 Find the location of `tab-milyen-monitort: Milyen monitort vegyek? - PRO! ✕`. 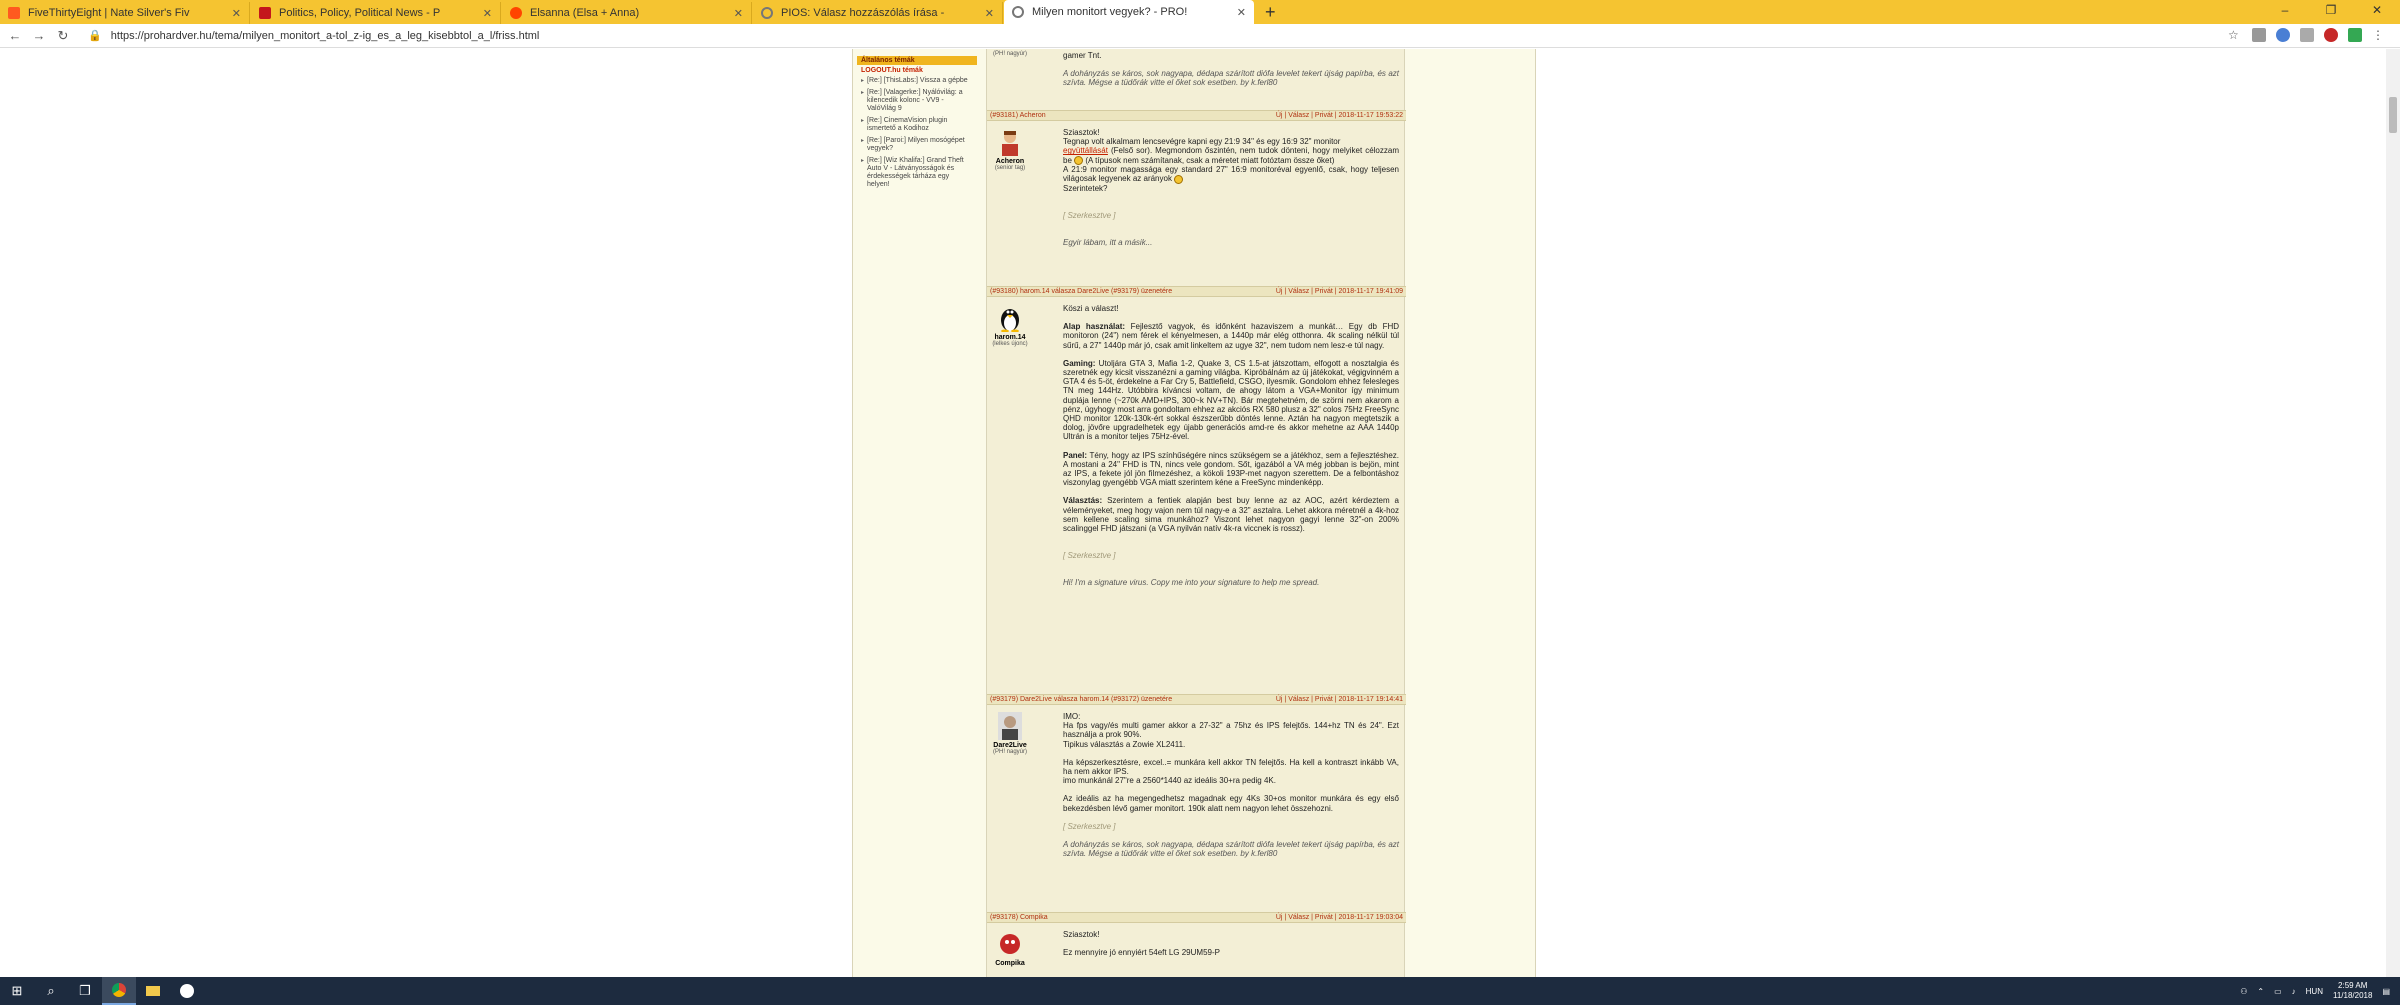

tab-milyen-monitort: Milyen monitort vegyek? - PRO! ✕ is located at coordinates (1129, 12).